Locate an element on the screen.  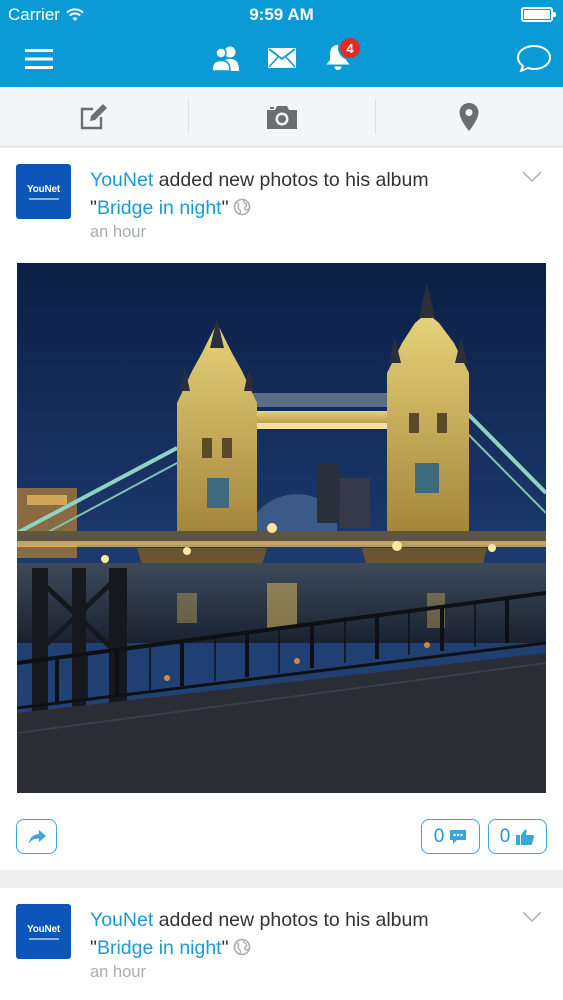
camera-icon is located at coordinates (281, 117).